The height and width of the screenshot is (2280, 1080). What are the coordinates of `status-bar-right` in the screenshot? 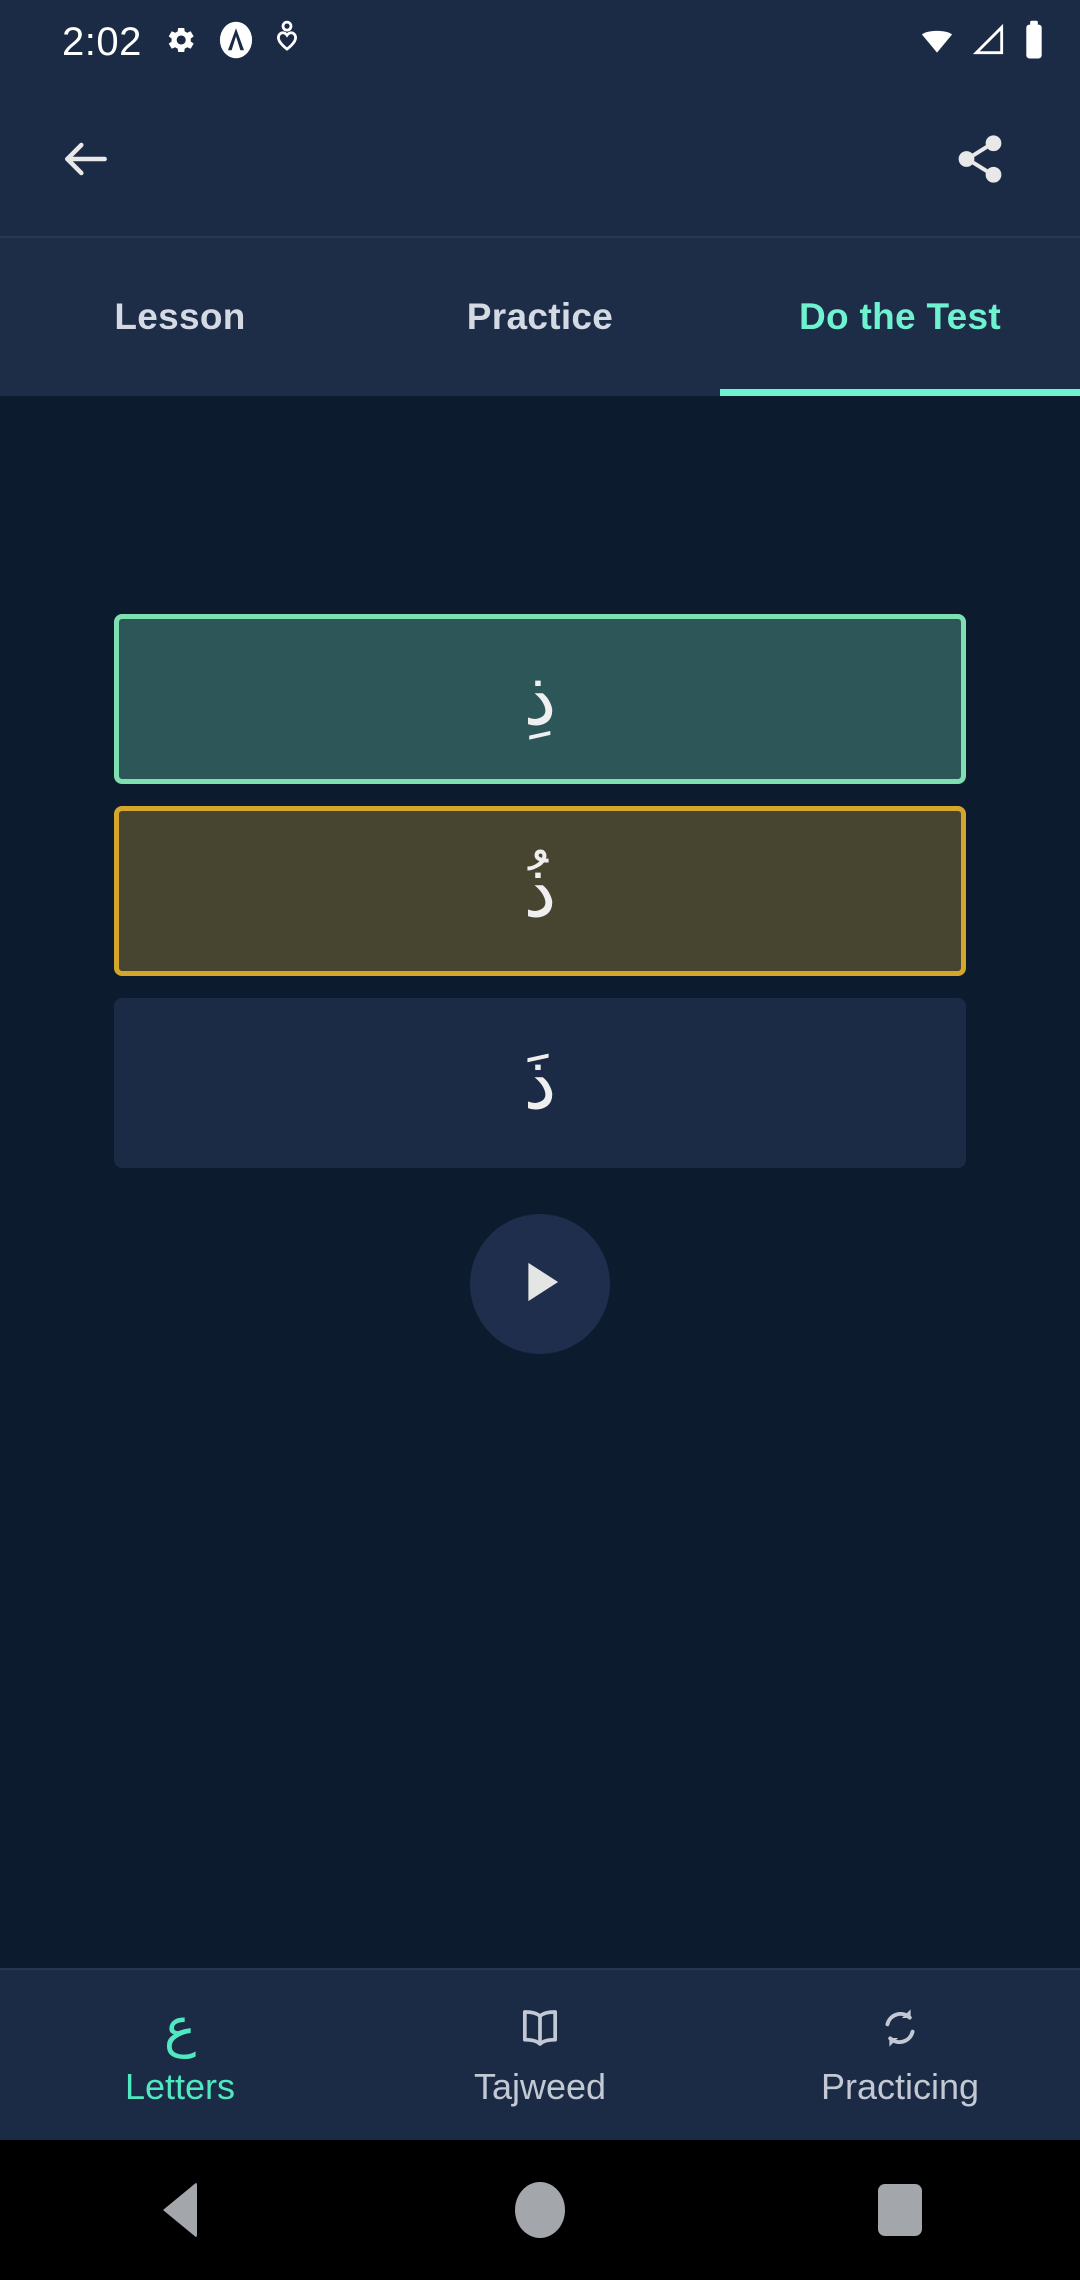 It's located at (982, 42).